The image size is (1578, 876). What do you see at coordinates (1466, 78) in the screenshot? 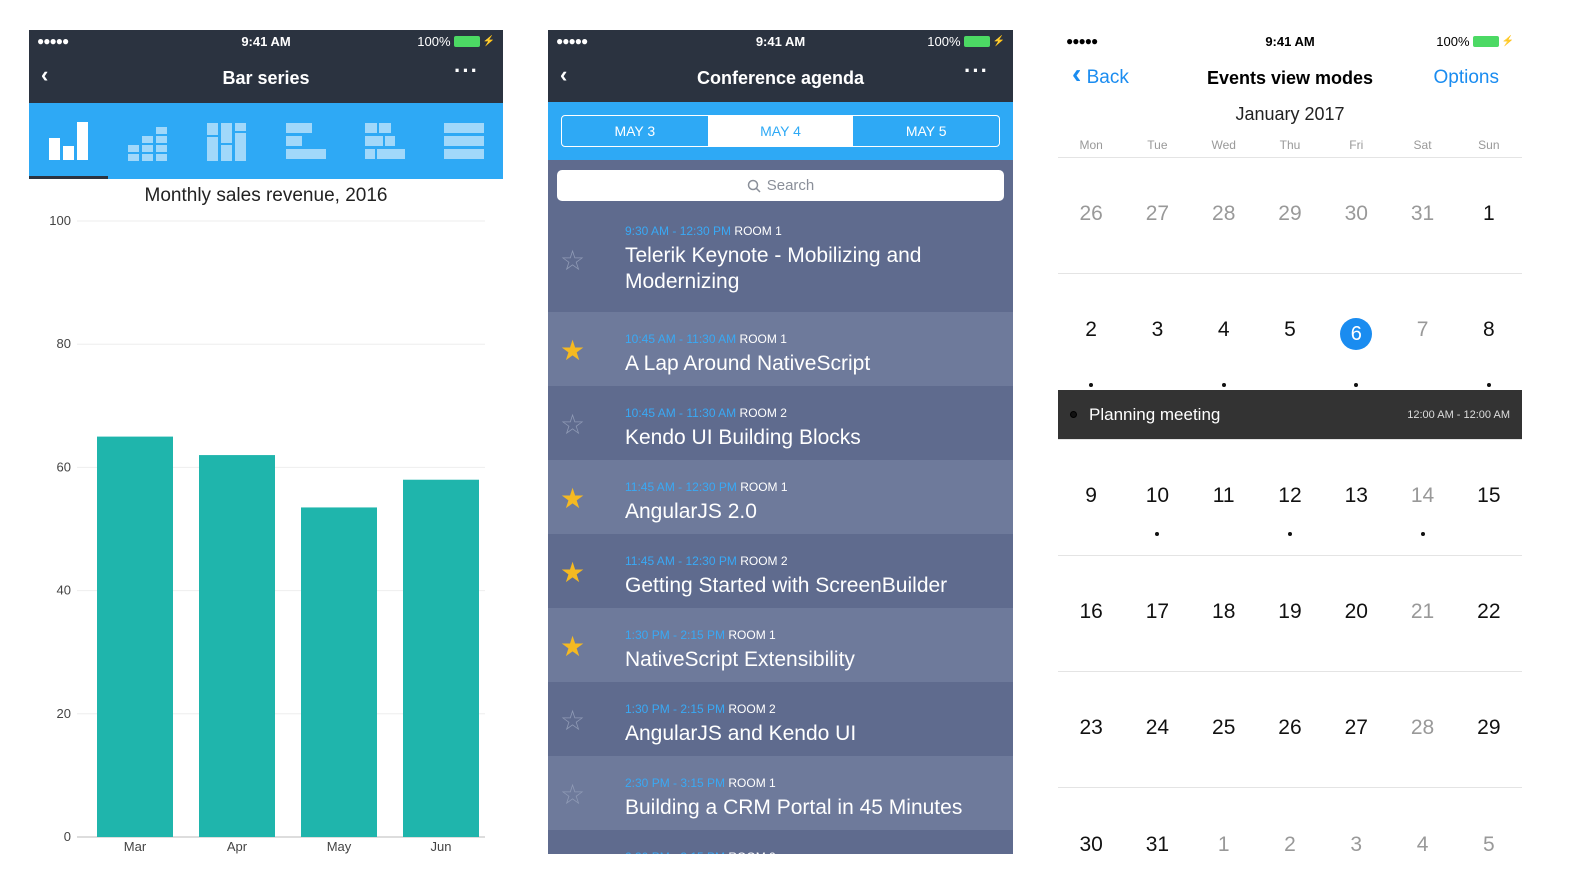
I see `options-button: Options` at bounding box center [1466, 78].